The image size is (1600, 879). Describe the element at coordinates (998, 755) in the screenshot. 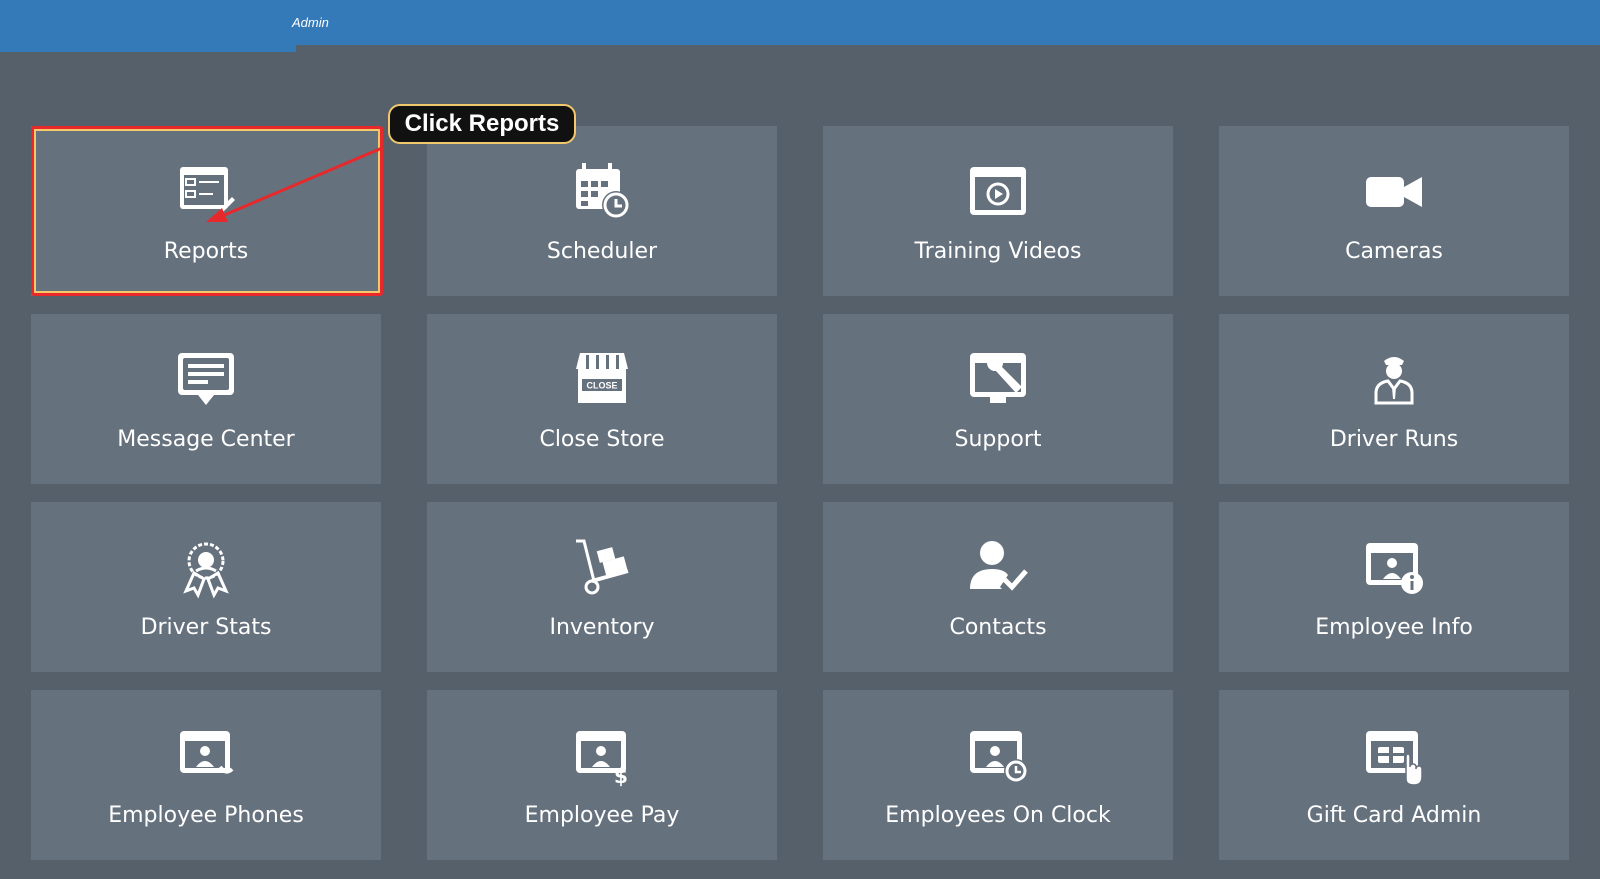

I see `employee-clock-icon` at that location.